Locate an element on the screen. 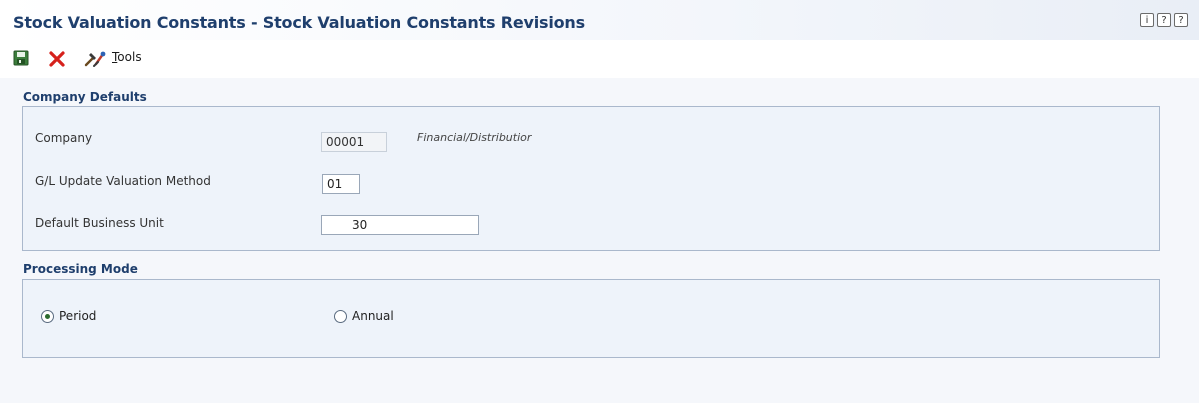 This screenshot has height=403, width=1199. company-description: Financial/Distributior is located at coordinates (474, 137).